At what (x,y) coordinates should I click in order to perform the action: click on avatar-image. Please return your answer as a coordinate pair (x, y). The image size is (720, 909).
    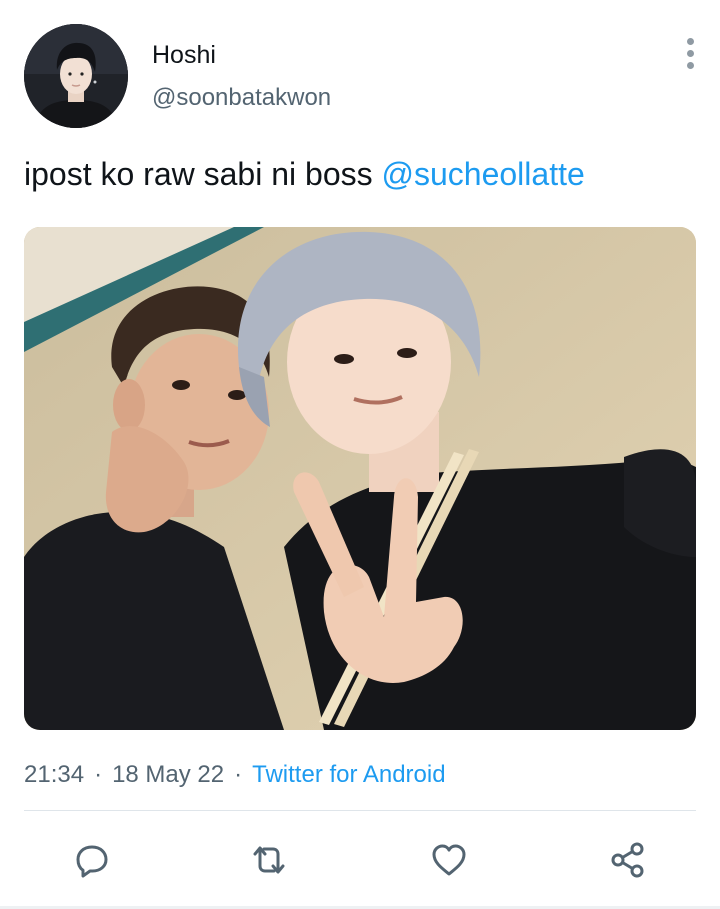
    Looking at the image, I should click on (76, 76).